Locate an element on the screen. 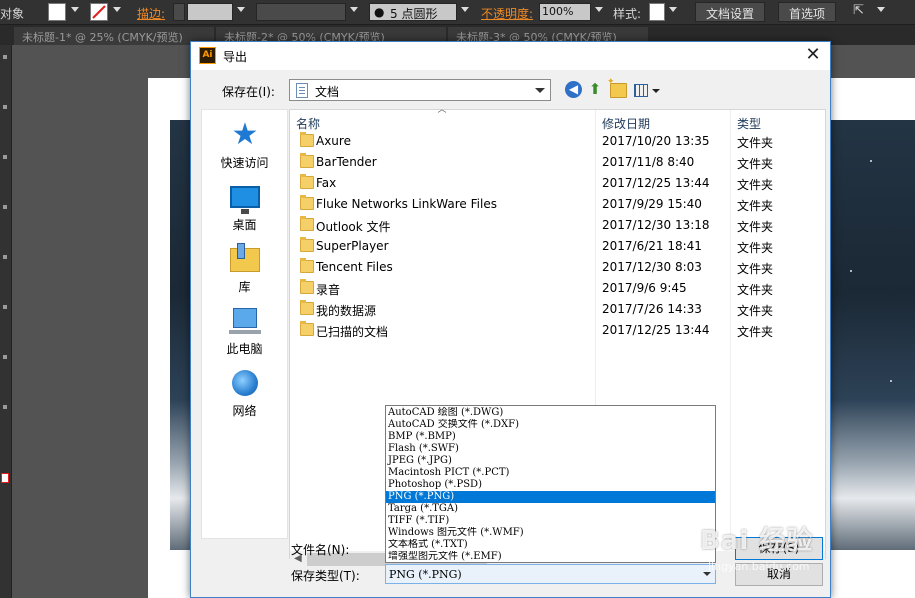  file-row: 我的数据源 2017/7/26 14:33 文件夹 is located at coordinates (557, 309).